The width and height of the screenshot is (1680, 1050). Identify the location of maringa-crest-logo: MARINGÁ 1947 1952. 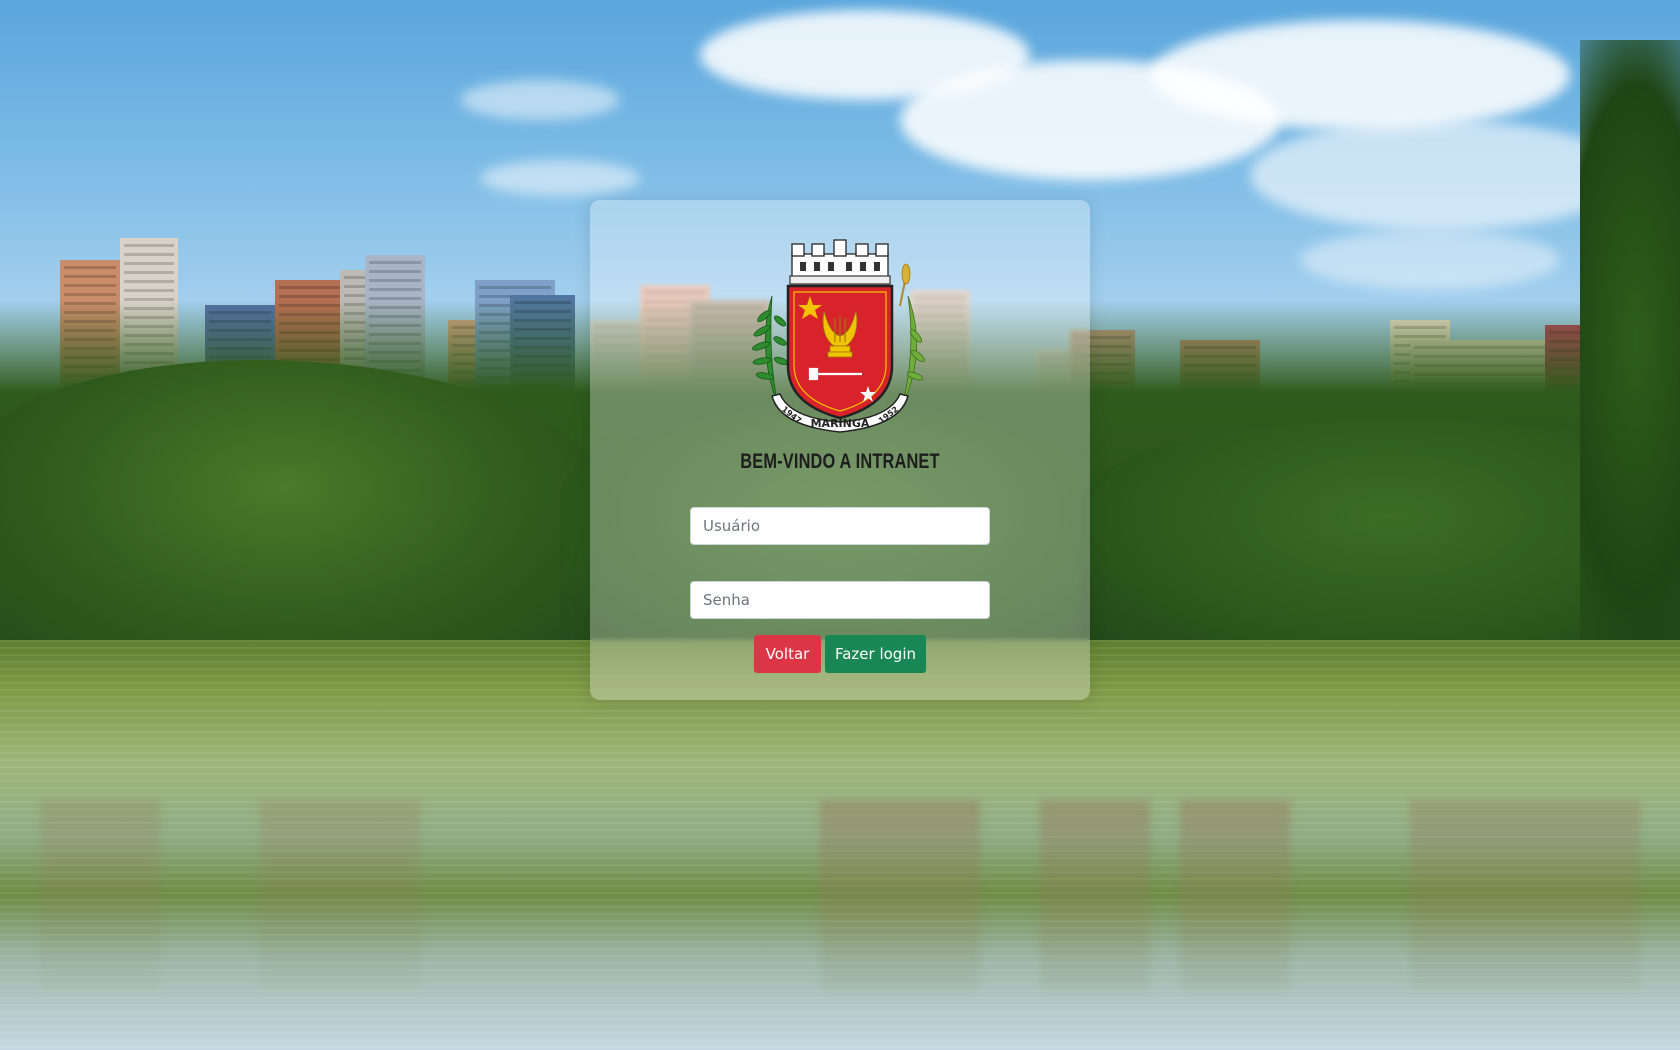
(838, 336).